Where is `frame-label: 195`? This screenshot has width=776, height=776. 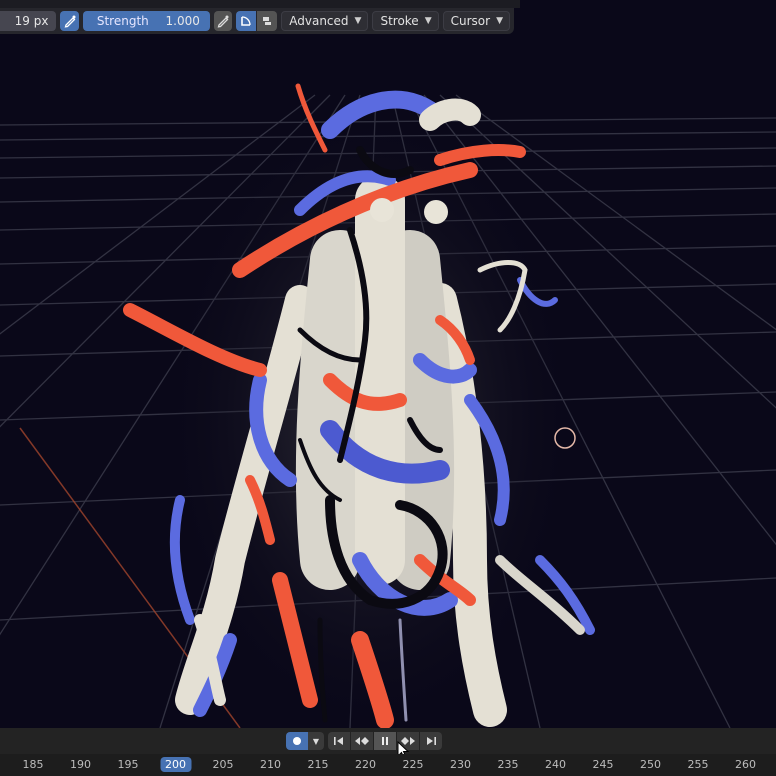 frame-label: 195 is located at coordinates (128, 764).